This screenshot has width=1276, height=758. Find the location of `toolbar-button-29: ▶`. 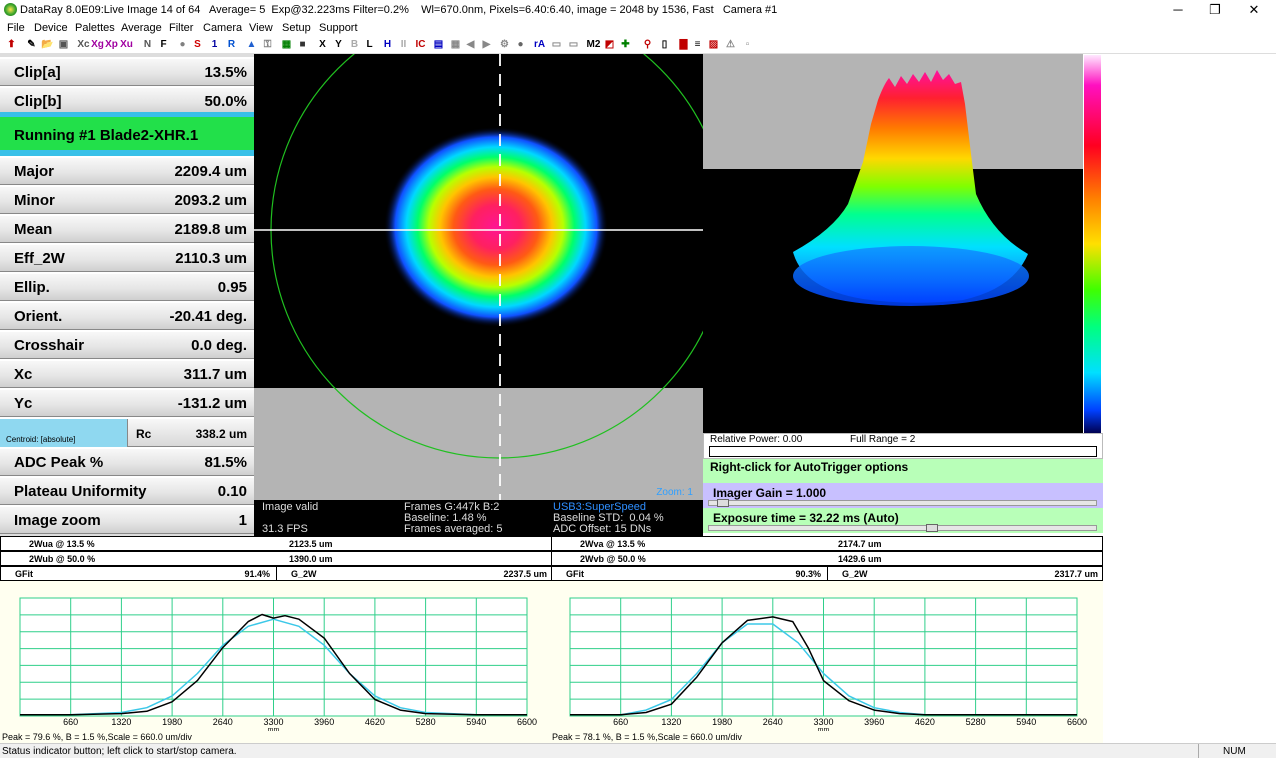

toolbar-button-29: ▶ is located at coordinates (486, 45).